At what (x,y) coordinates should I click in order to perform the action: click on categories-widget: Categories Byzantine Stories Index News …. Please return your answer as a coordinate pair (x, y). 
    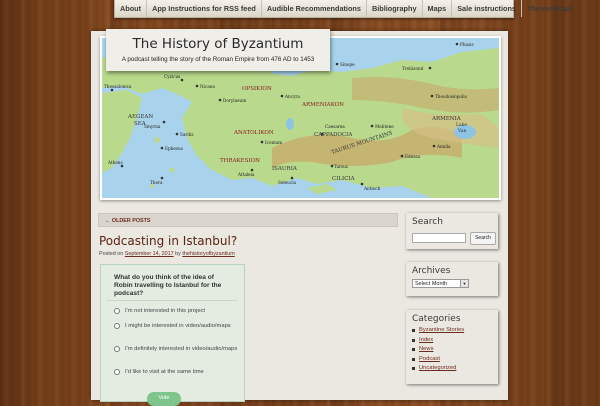
    Looking at the image, I should click on (452, 347).